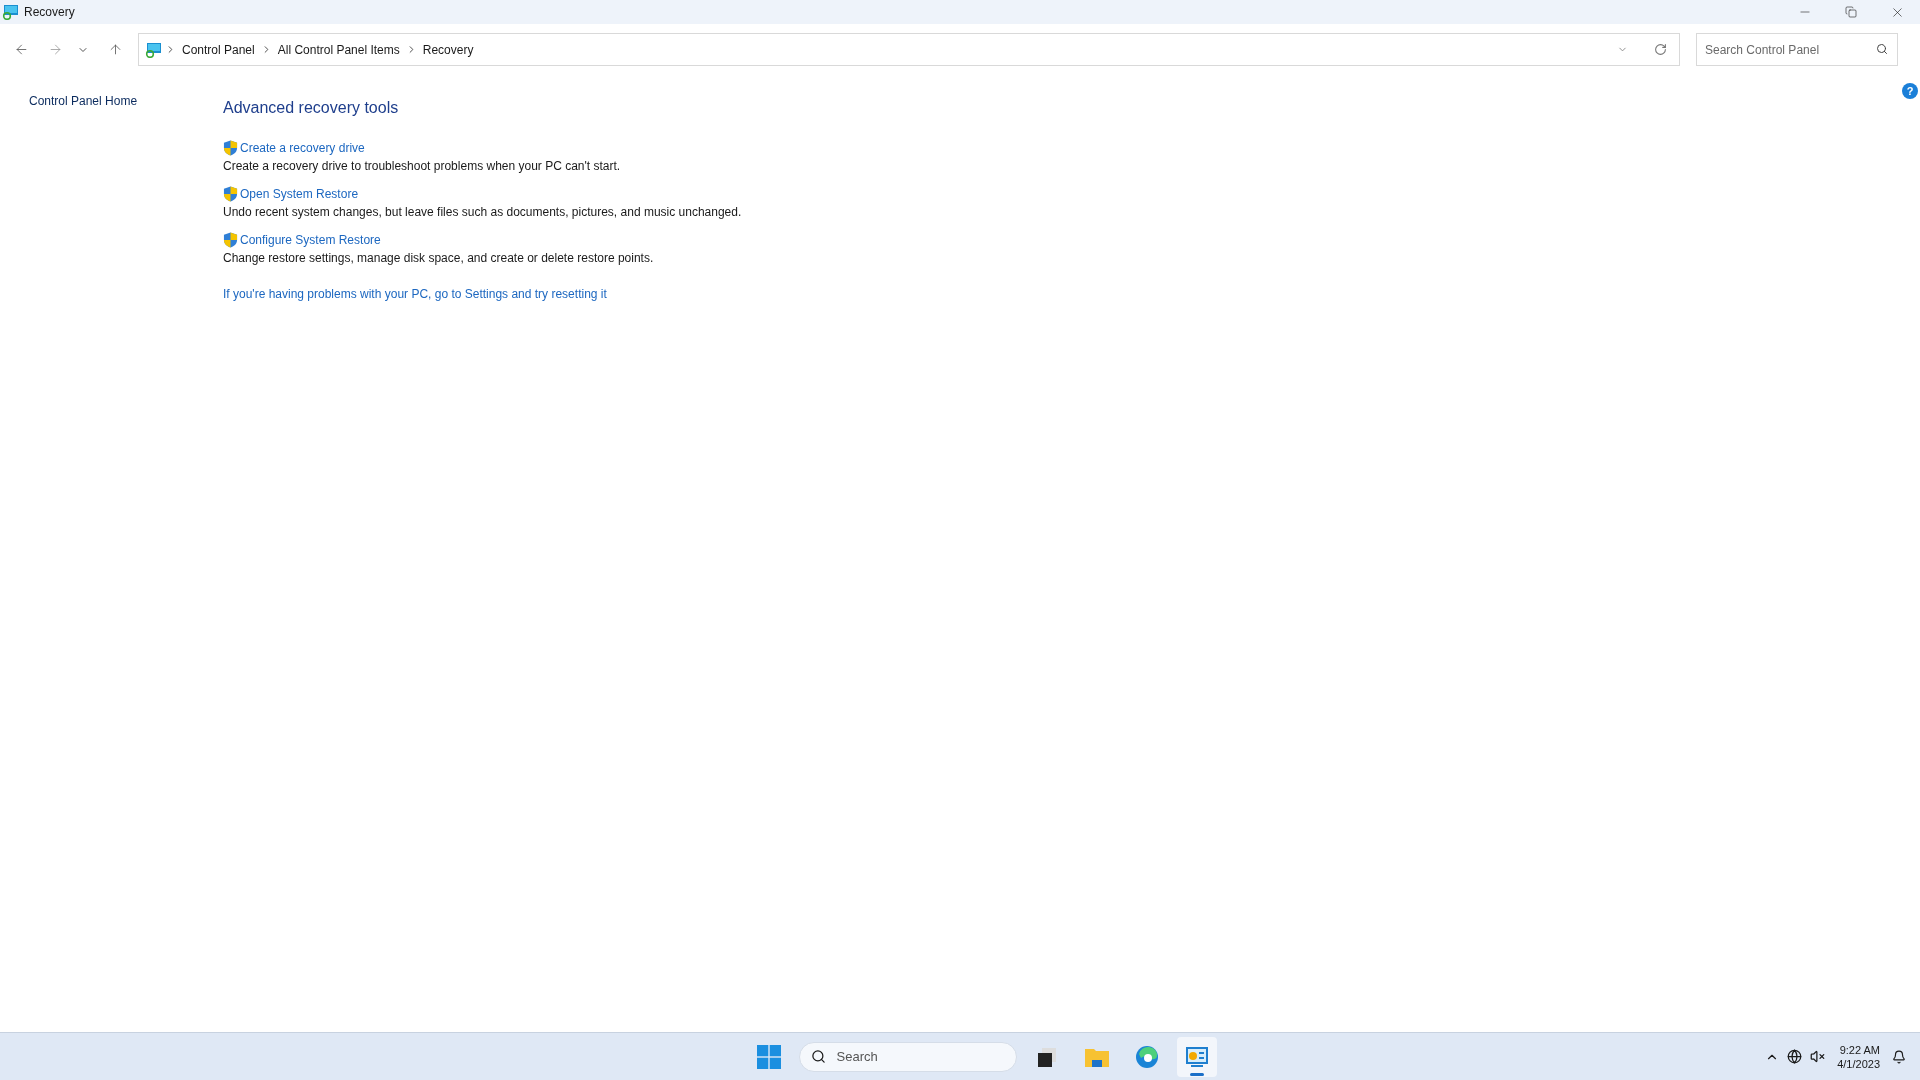 This screenshot has width=1920, height=1080. What do you see at coordinates (1910, 91) in the screenshot?
I see `help-icon: ?` at bounding box center [1910, 91].